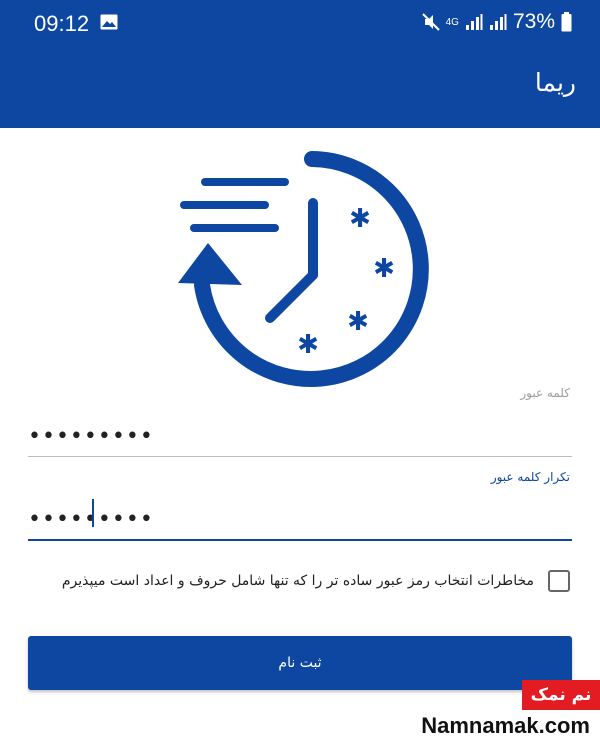 This screenshot has width=600, height=742. Describe the element at coordinates (62, 23) in the screenshot. I see `status-time: 09:12` at that location.